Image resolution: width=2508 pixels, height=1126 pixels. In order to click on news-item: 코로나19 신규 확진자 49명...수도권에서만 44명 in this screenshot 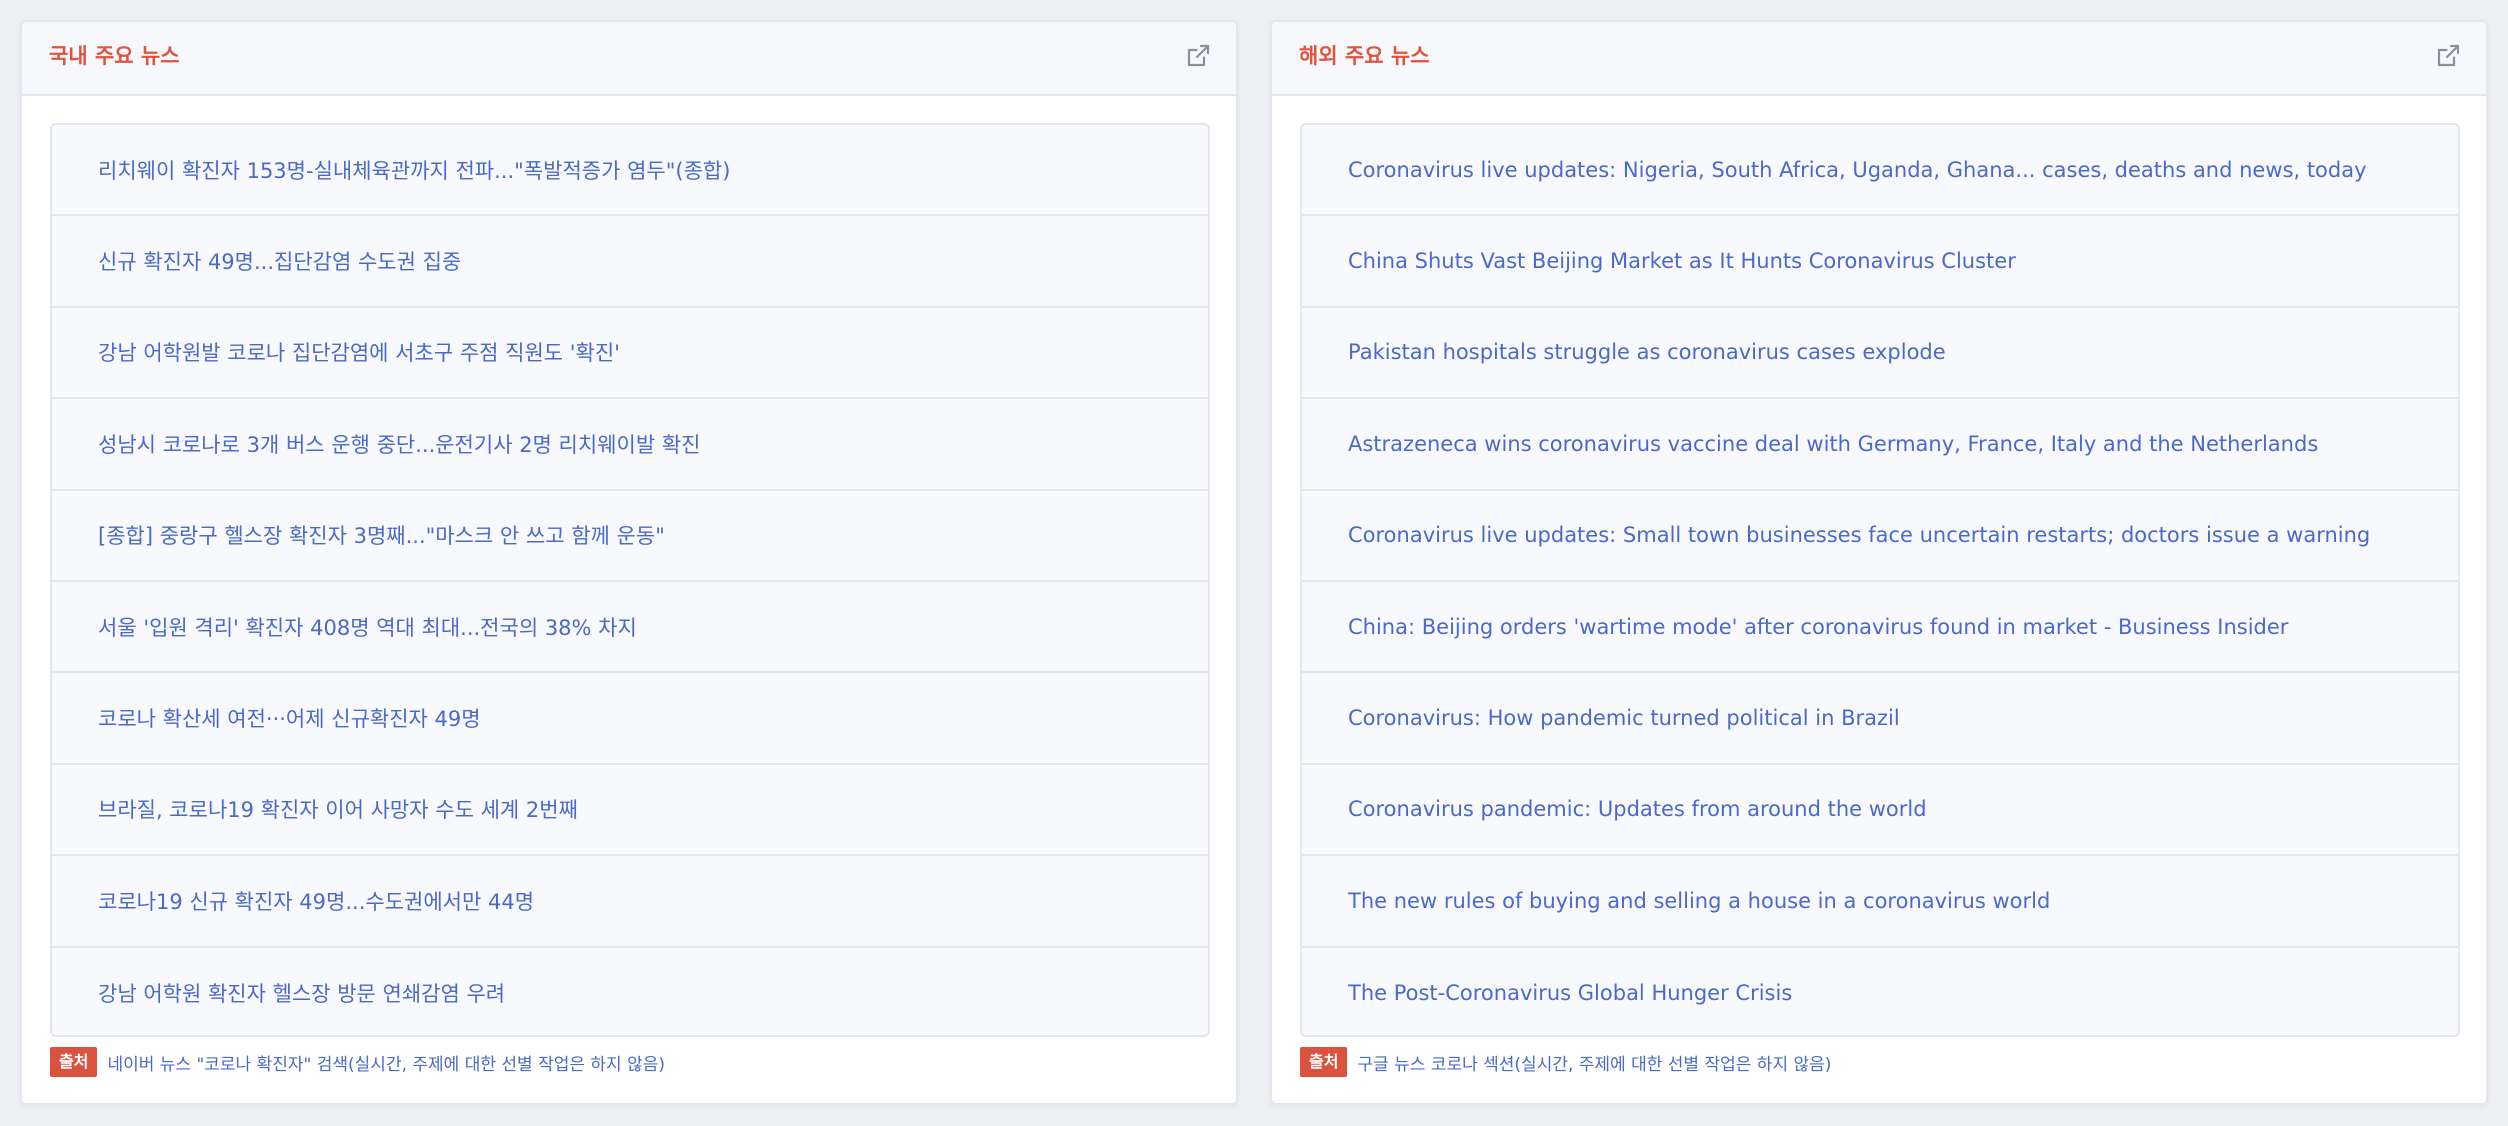, I will do `click(630, 902)`.